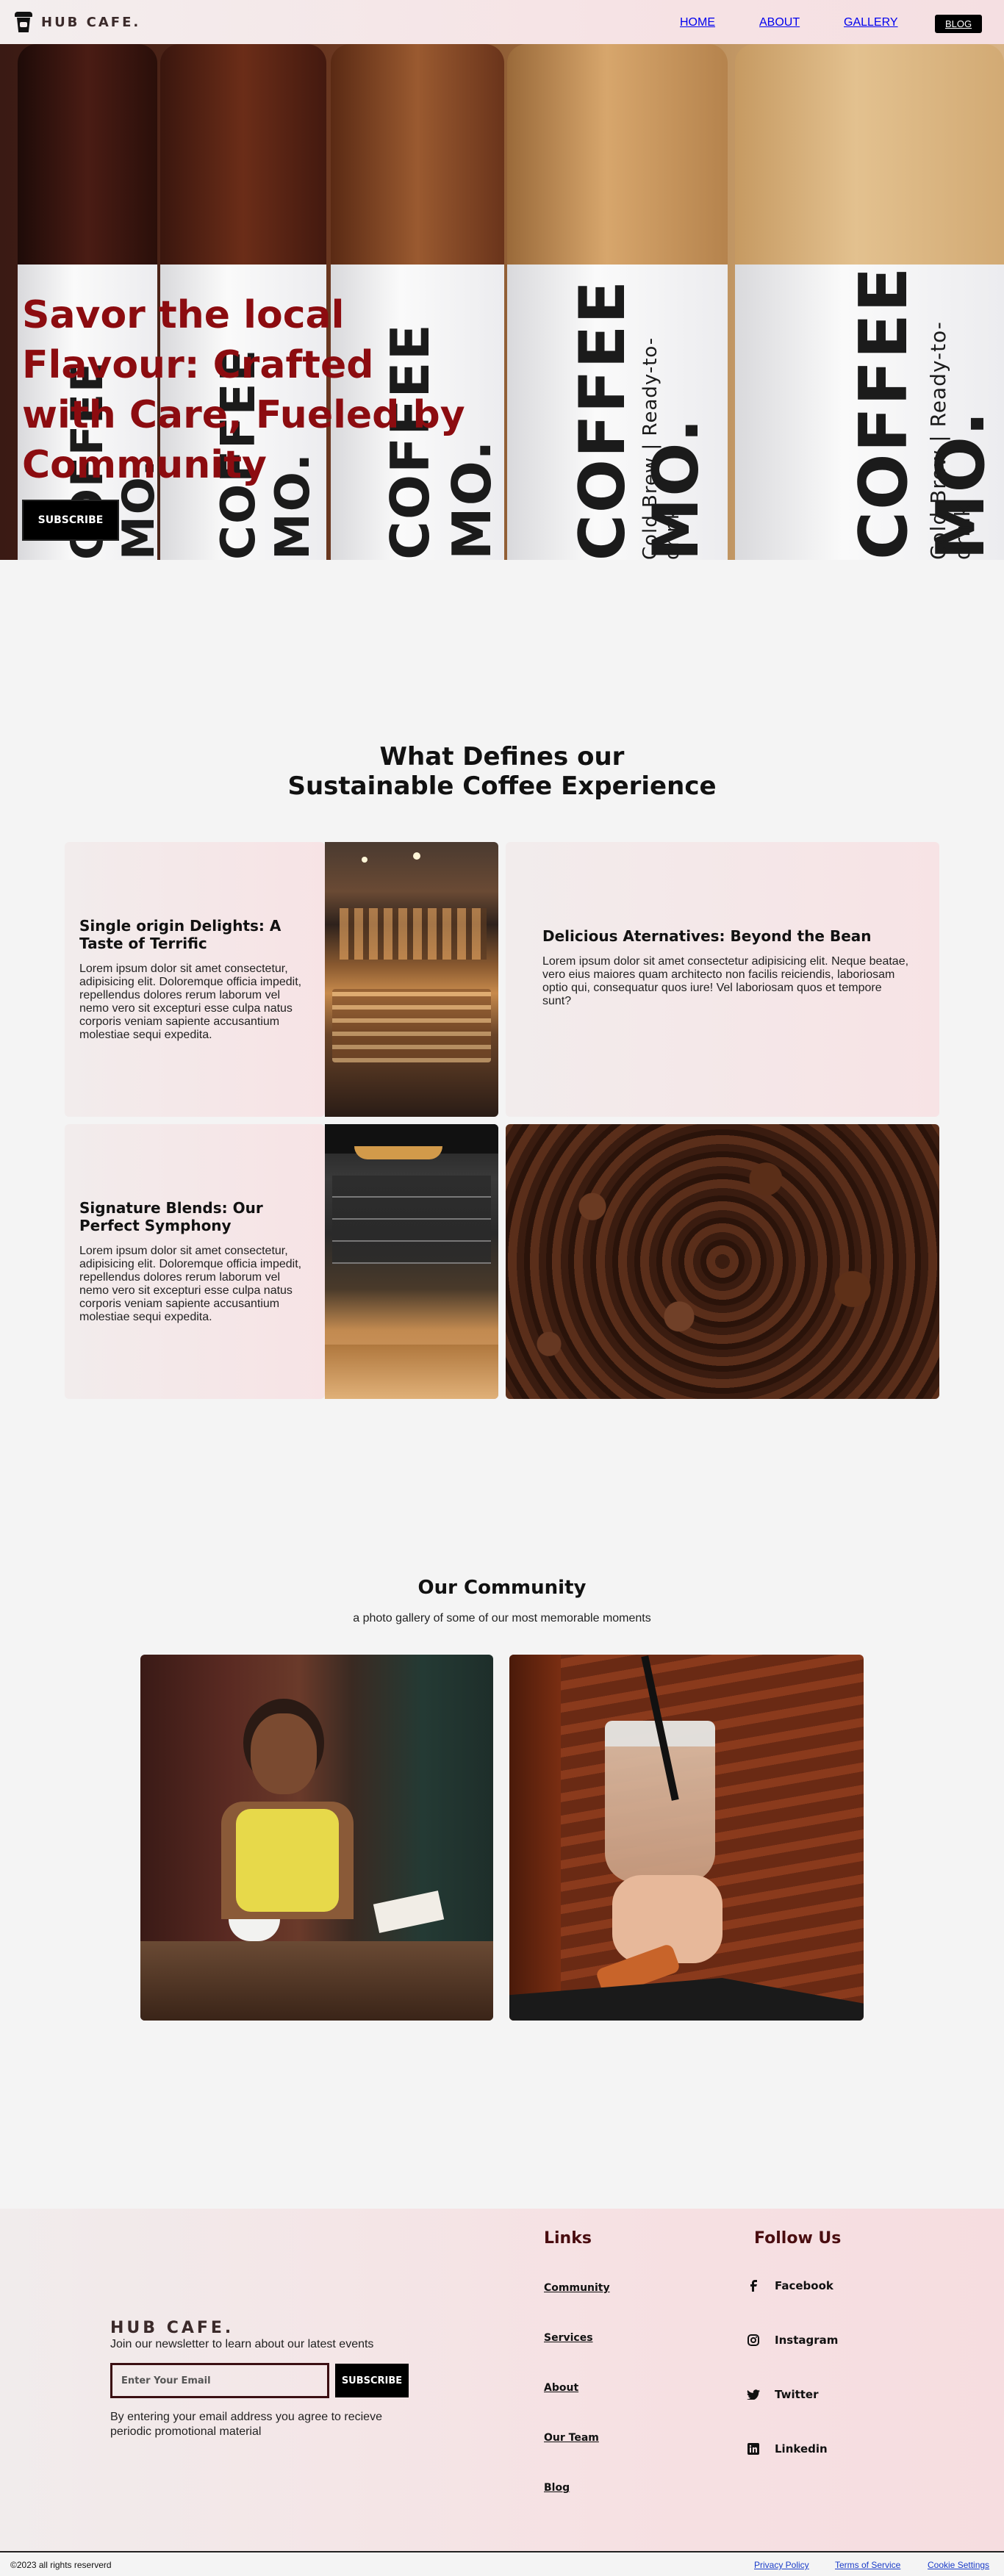 The image size is (1004, 2576). Describe the element at coordinates (571, 2438) in the screenshot. I see `footer-link-our-team: Our Team` at that location.